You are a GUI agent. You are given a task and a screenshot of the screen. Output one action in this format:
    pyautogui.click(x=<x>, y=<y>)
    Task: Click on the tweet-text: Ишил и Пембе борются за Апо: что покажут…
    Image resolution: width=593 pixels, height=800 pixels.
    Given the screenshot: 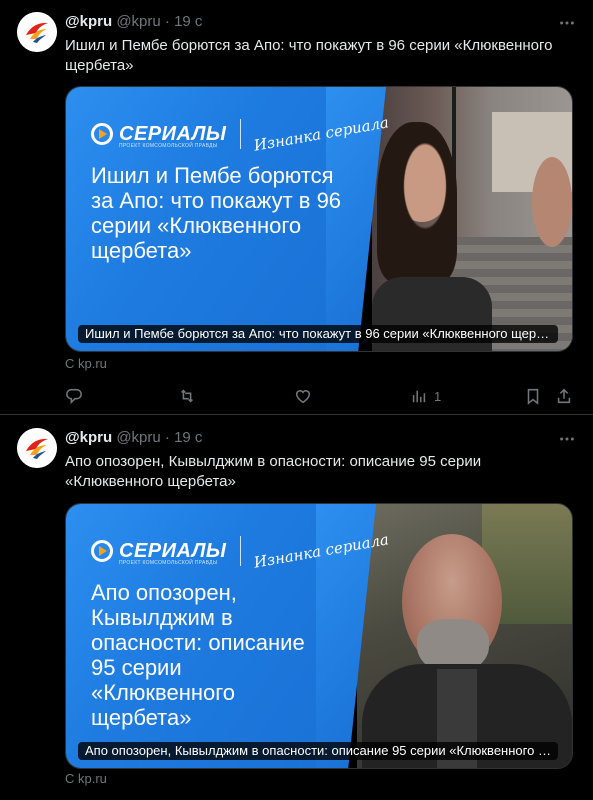 What is the action you would take?
    pyautogui.click(x=309, y=55)
    